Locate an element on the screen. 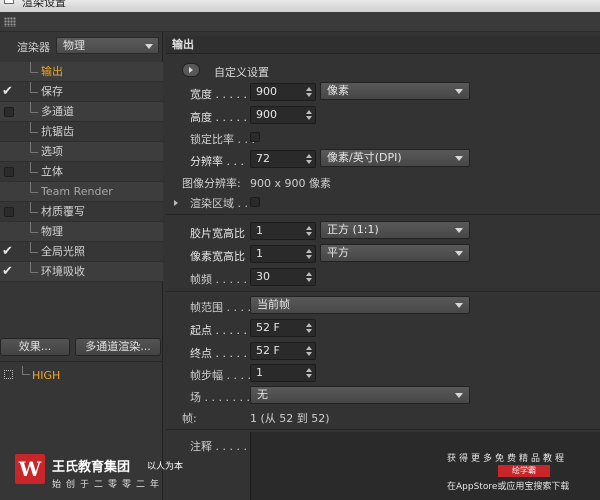 The image size is (600, 500). frames-value: 1 (从 52 到 52) is located at coordinates (290, 418).